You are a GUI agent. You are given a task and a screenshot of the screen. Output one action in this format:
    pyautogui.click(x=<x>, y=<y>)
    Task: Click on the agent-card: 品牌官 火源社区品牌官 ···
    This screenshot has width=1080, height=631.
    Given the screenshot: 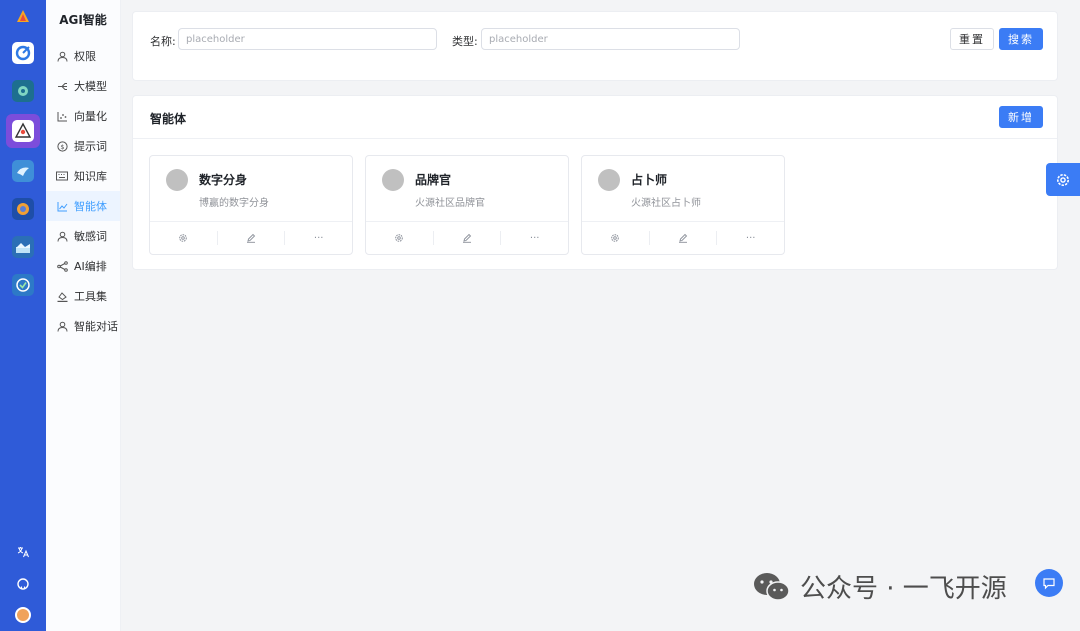 What is the action you would take?
    pyautogui.click(x=467, y=205)
    